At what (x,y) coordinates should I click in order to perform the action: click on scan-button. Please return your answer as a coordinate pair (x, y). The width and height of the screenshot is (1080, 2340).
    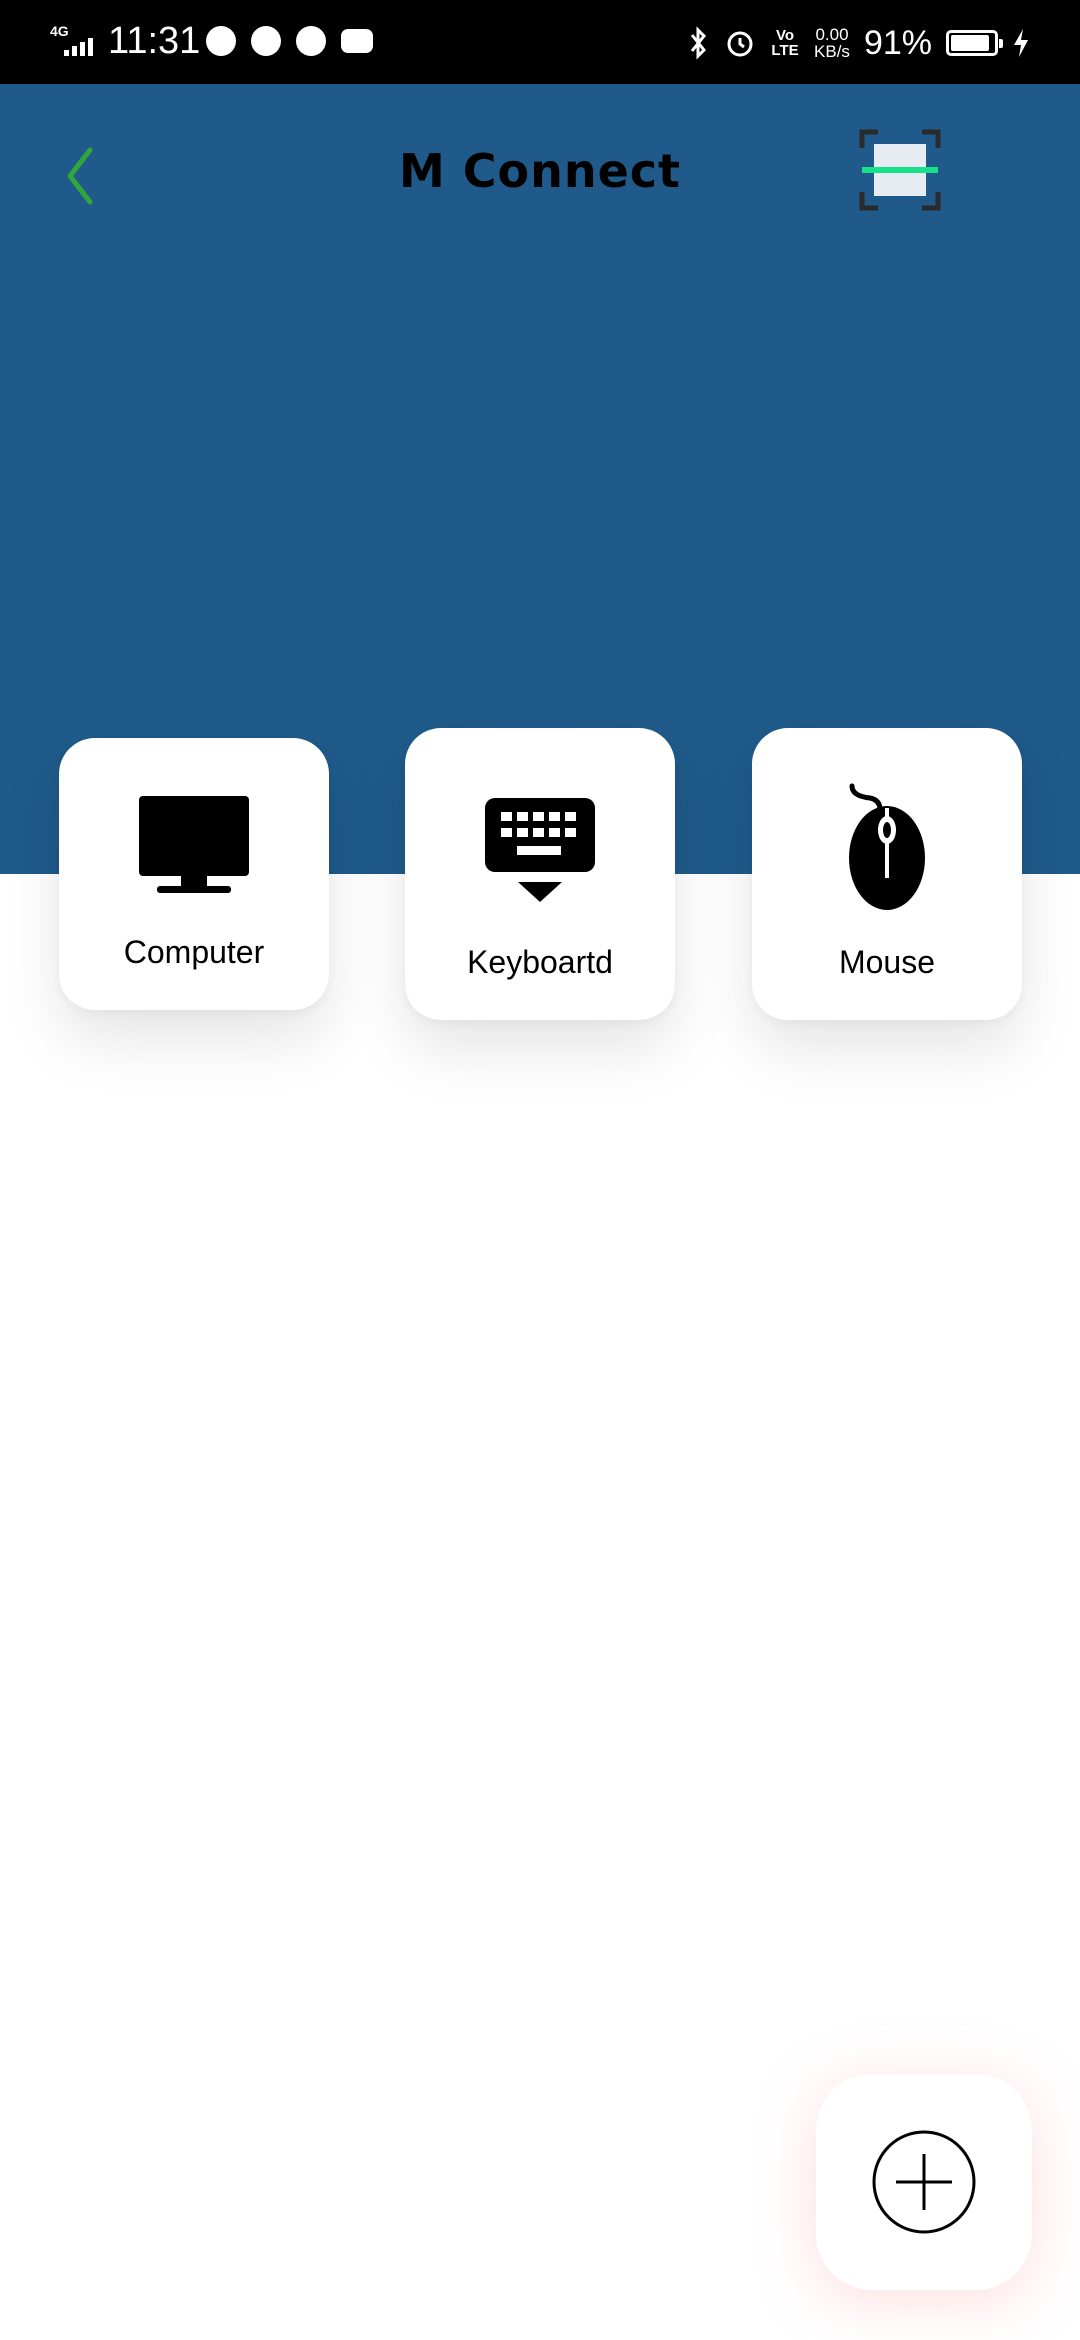
    Looking at the image, I should click on (900, 170).